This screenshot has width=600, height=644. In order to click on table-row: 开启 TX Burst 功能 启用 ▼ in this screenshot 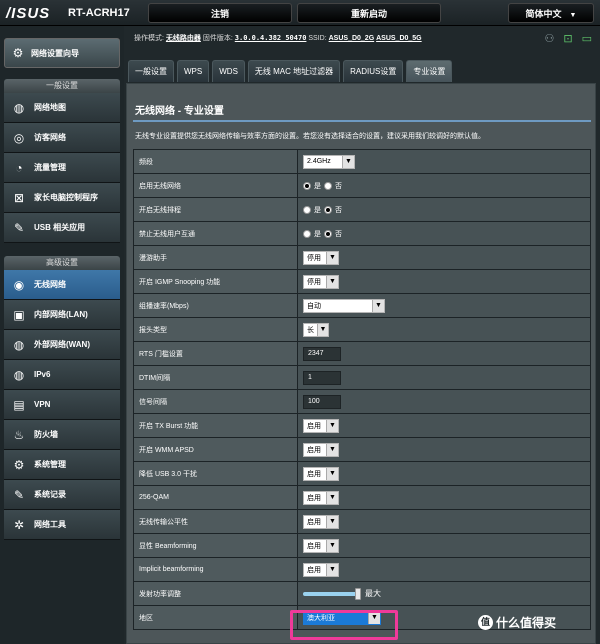, I will do `click(362, 425)`.